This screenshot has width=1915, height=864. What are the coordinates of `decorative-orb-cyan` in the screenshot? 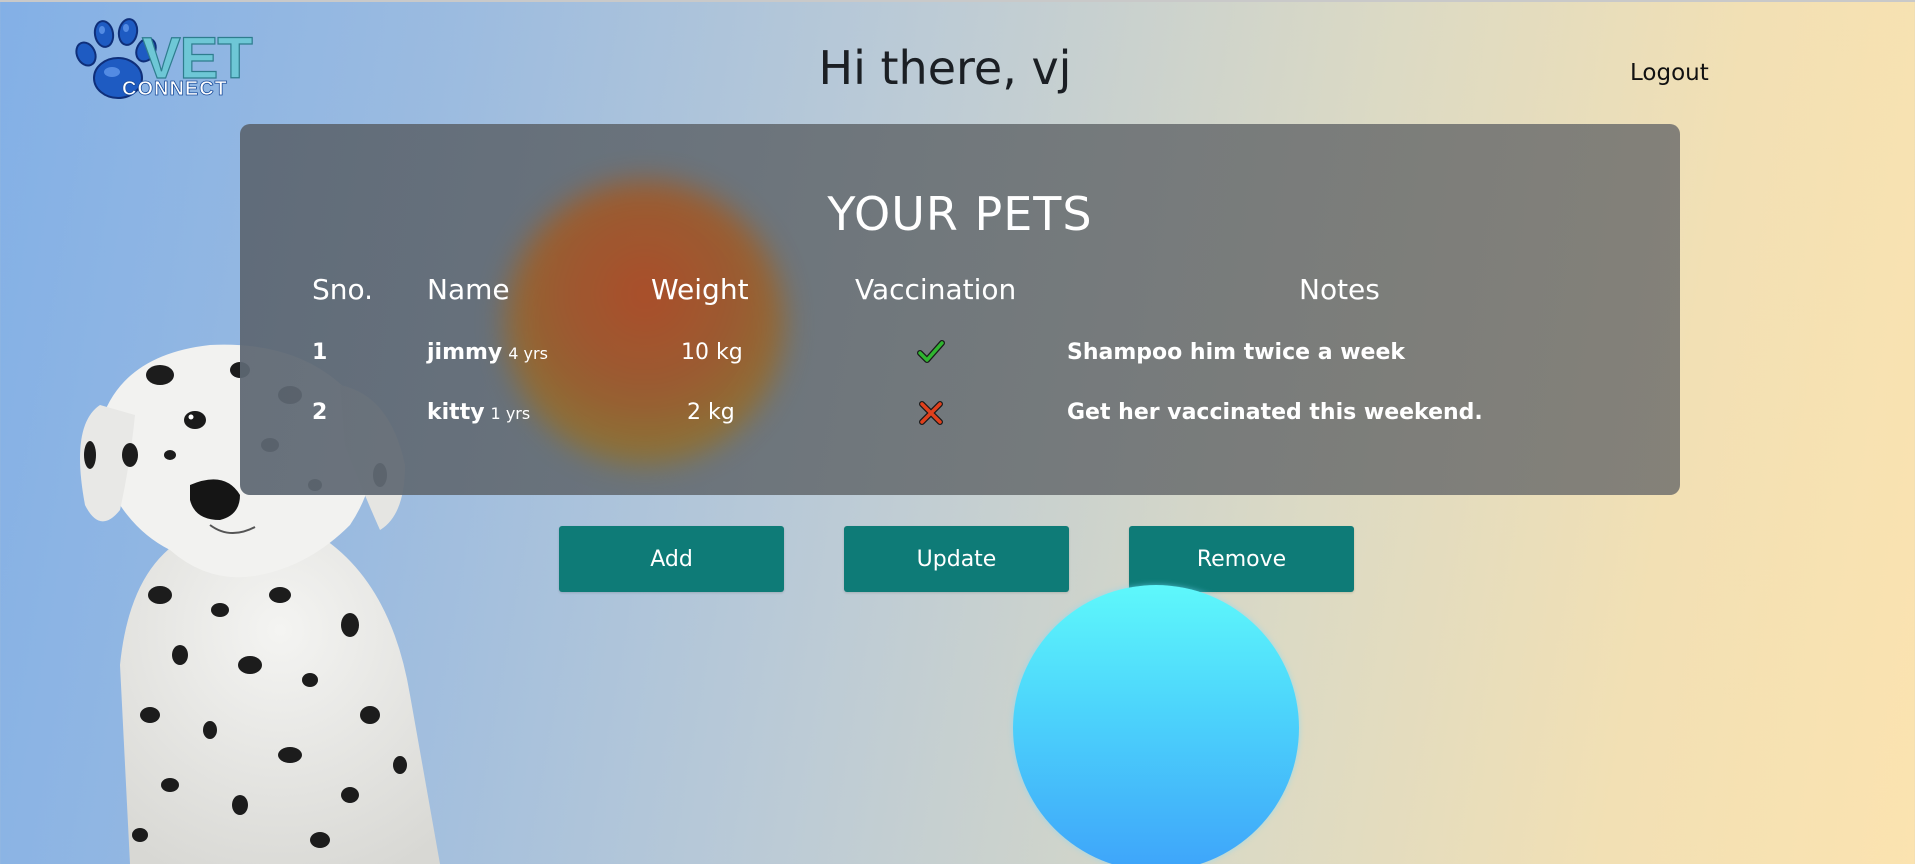 It's located at (1156, 724).